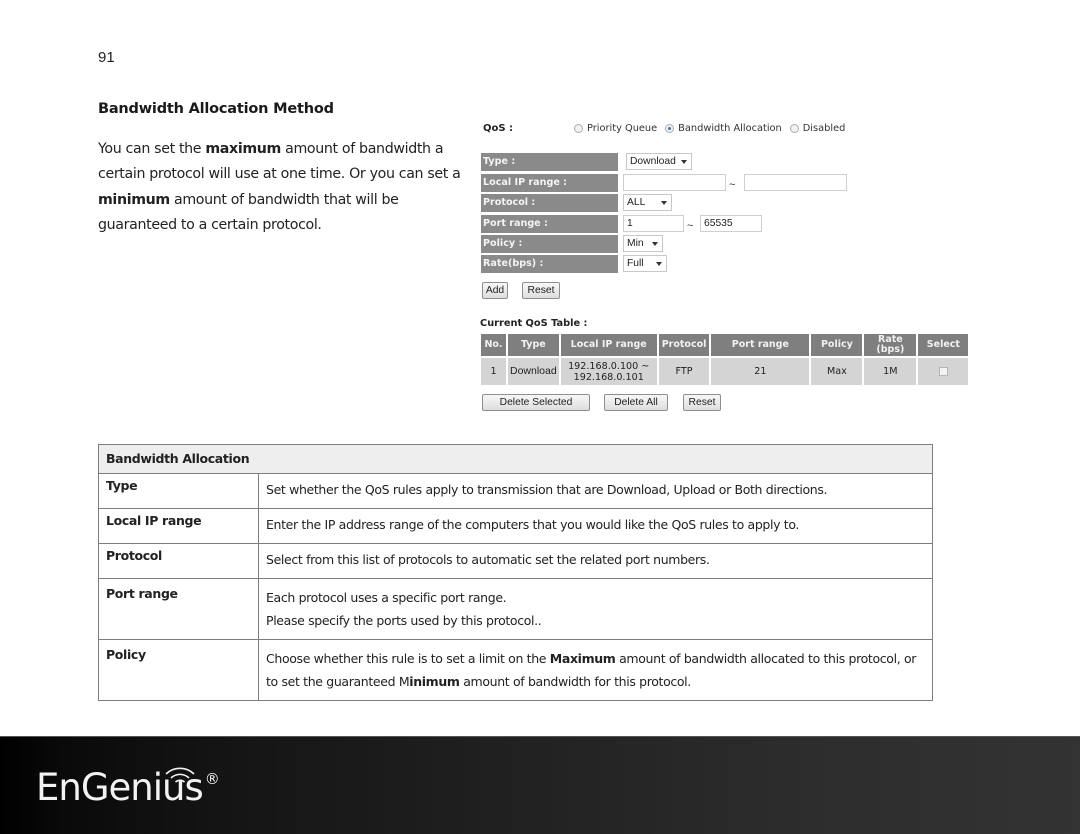 The height and width of the screenshot is (834, 1080). I want to click on section-title: Bandwidth Allocation Method, so click(216, 109).